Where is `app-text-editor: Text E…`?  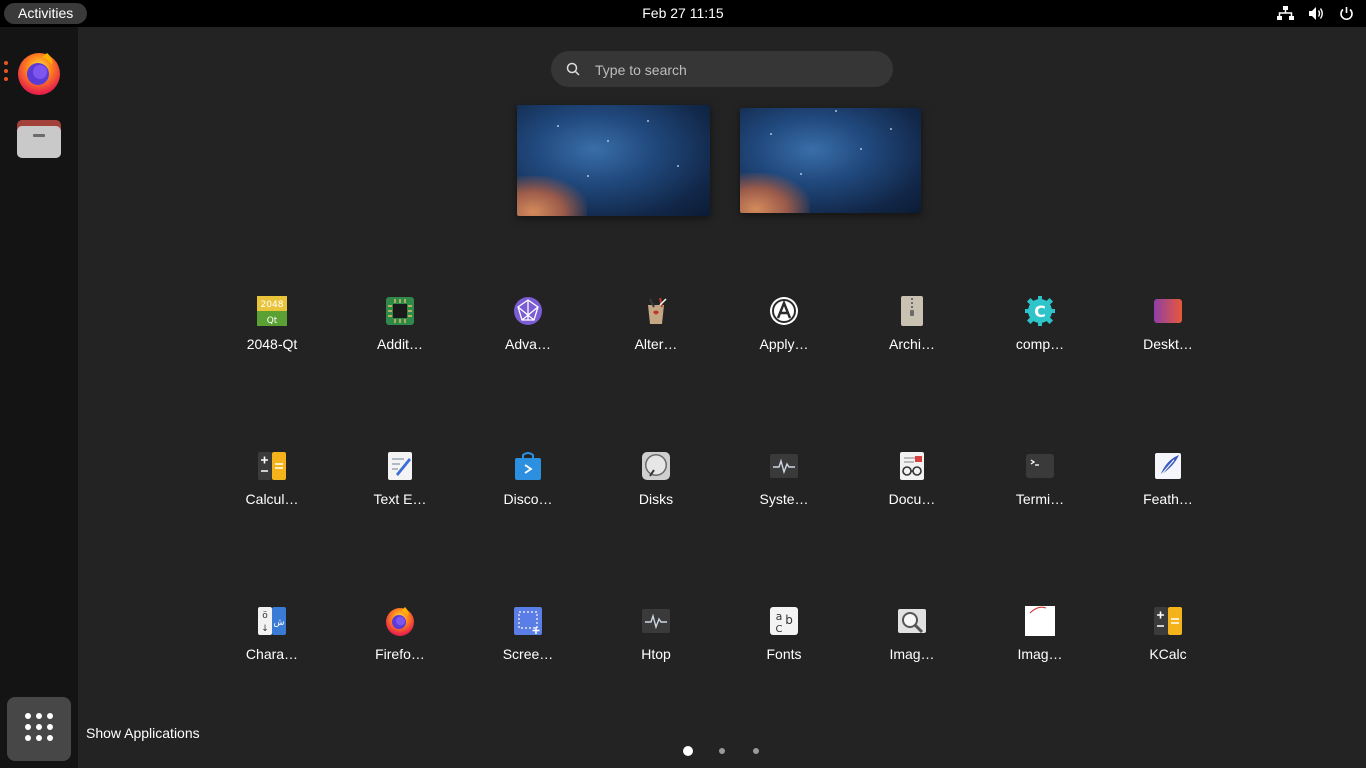
app-text-editor: Text E… is located at coordinates (400, 485).